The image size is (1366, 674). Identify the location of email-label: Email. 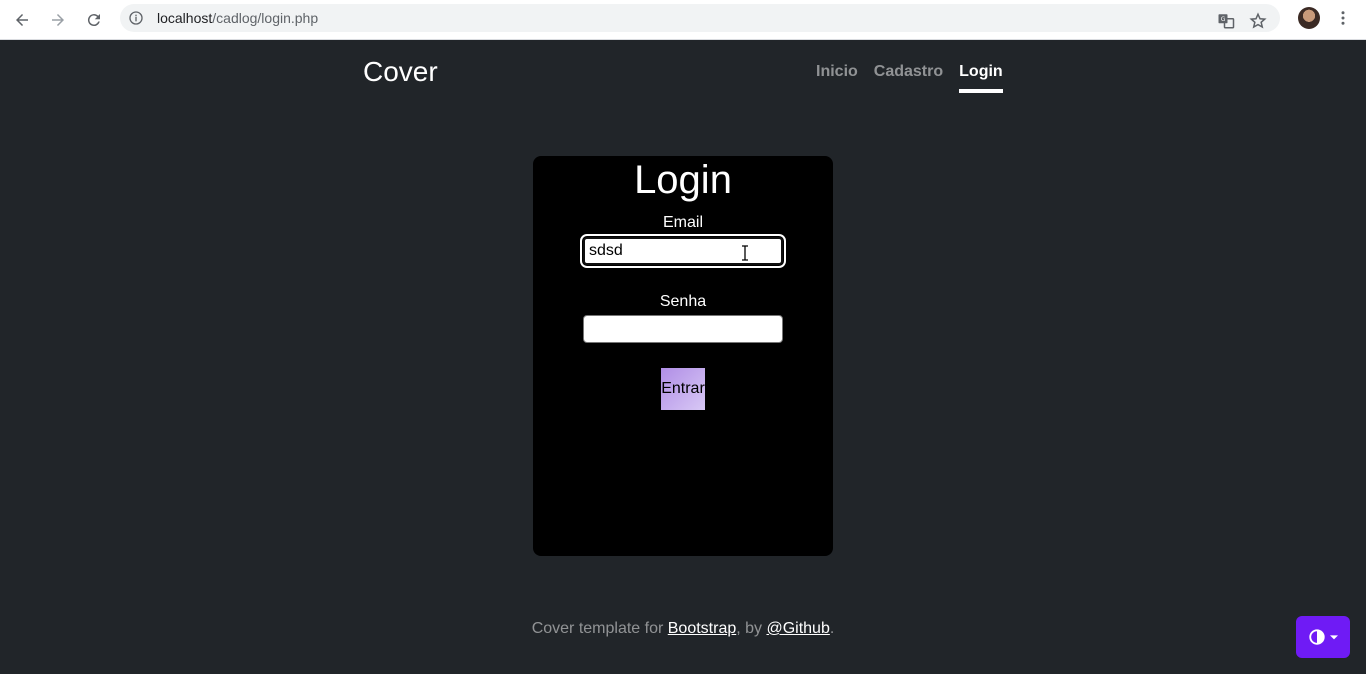
(682, 222).